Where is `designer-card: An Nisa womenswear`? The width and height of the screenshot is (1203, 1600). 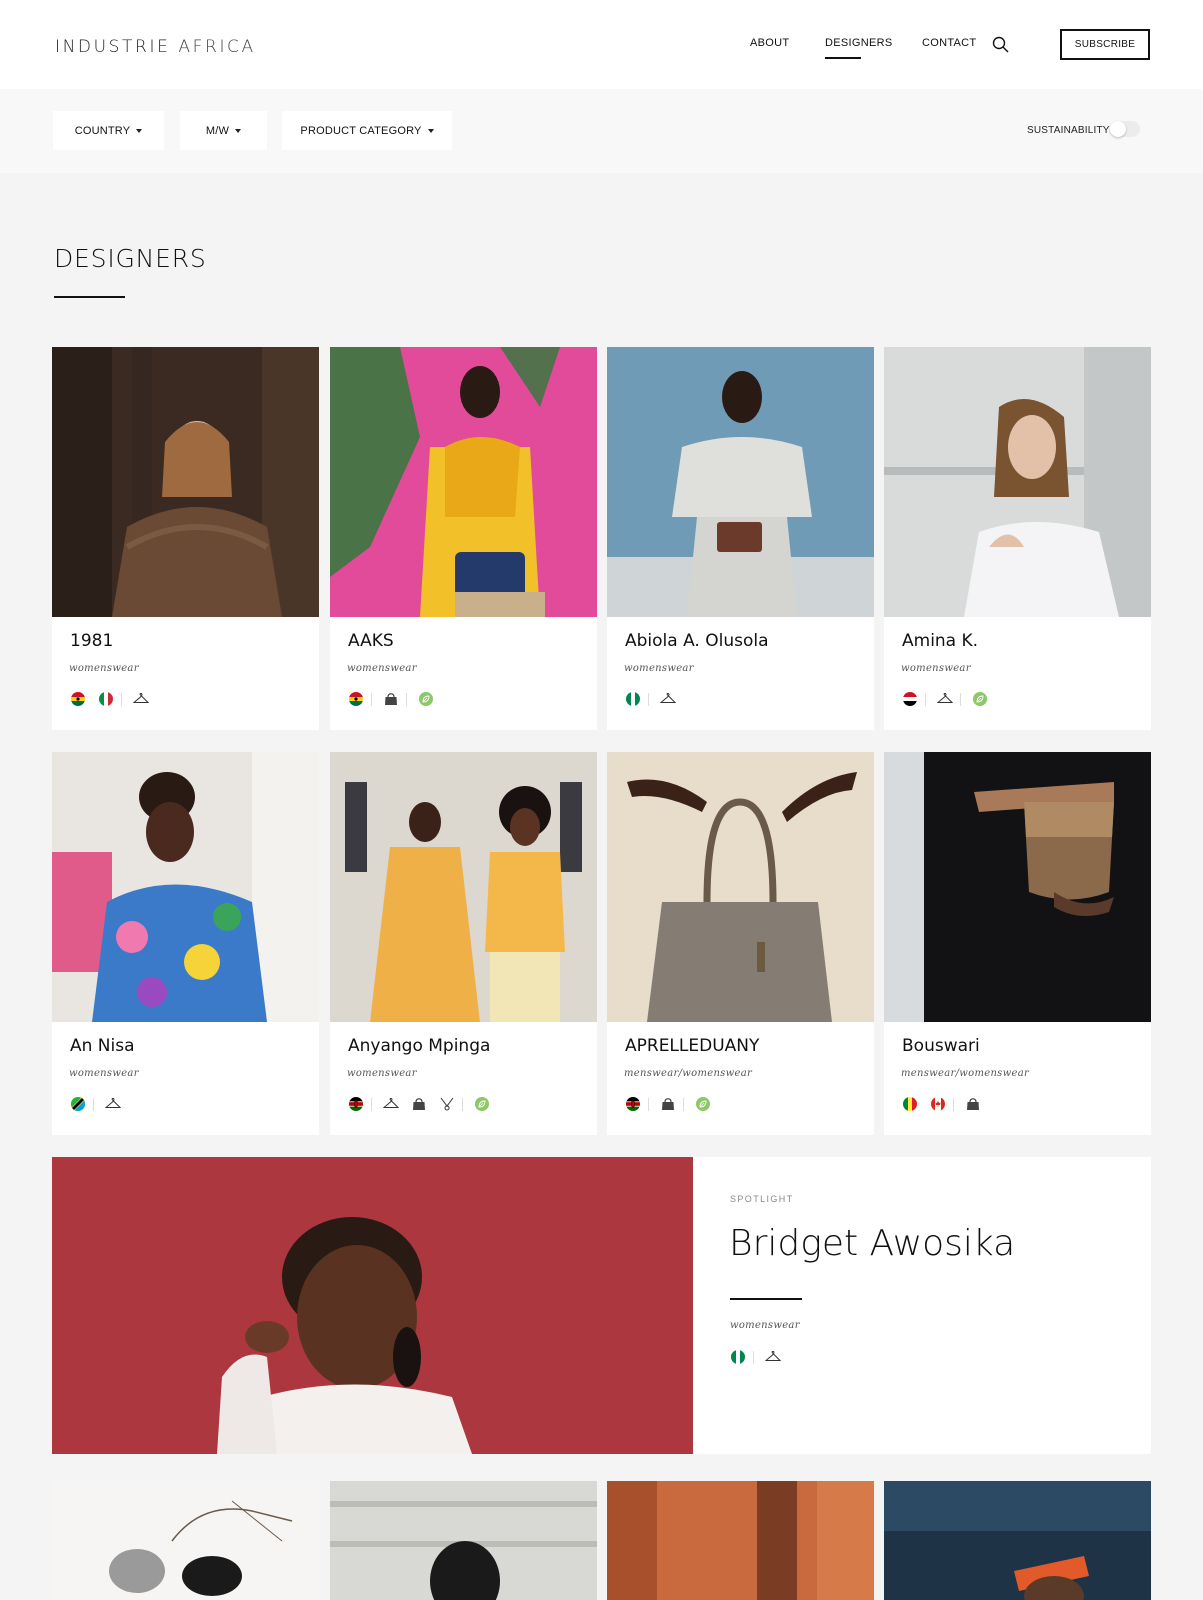 designer-card: An Nisa womenswear is located at coordinates (185, 943).